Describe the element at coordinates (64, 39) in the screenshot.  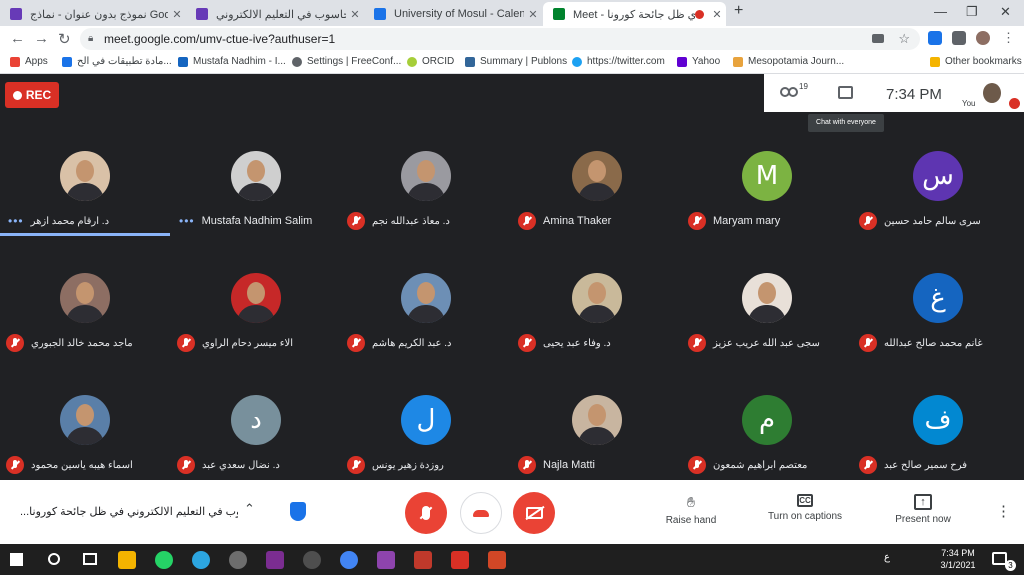
I see `reload-icon: ↻` at that location.